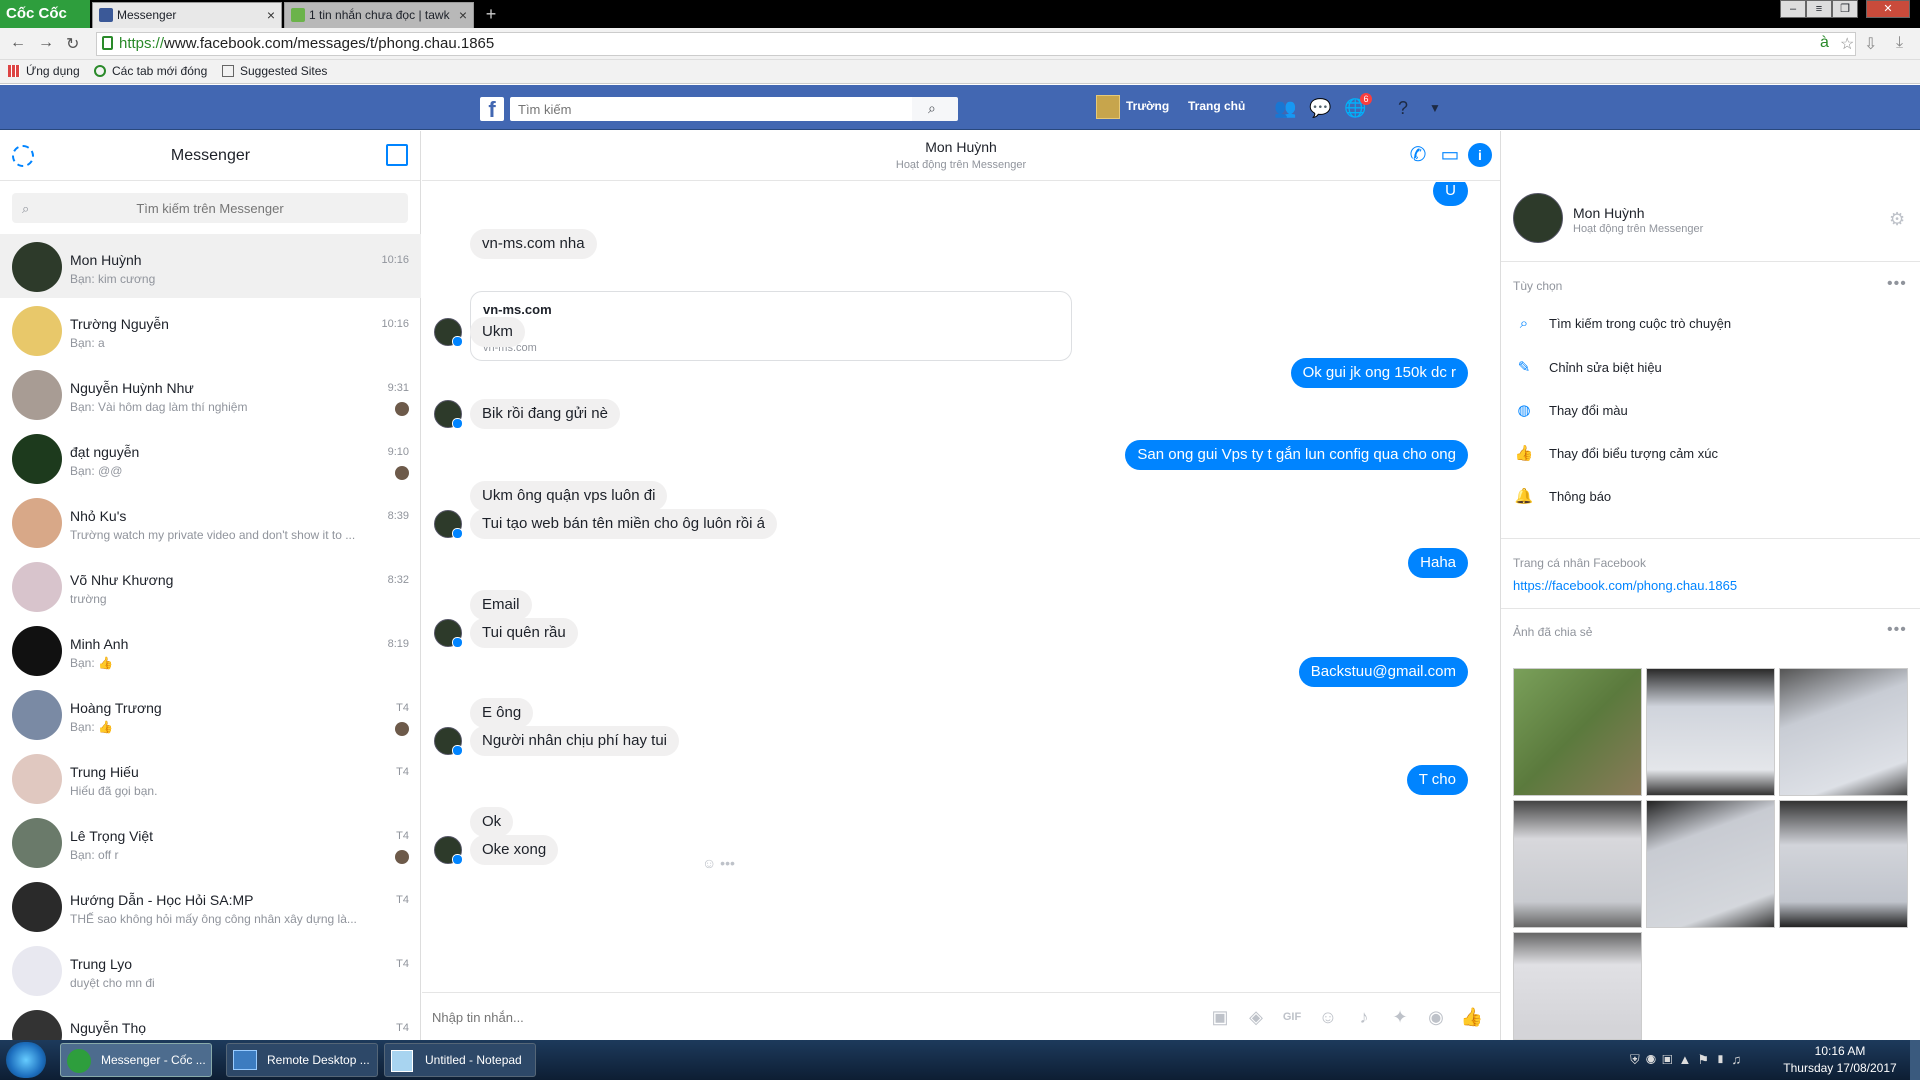 Image resolution: width=1920 pixels, height=1080 pixels. I want to click on tab-messenger: Messenger ×, so click(187, 15).